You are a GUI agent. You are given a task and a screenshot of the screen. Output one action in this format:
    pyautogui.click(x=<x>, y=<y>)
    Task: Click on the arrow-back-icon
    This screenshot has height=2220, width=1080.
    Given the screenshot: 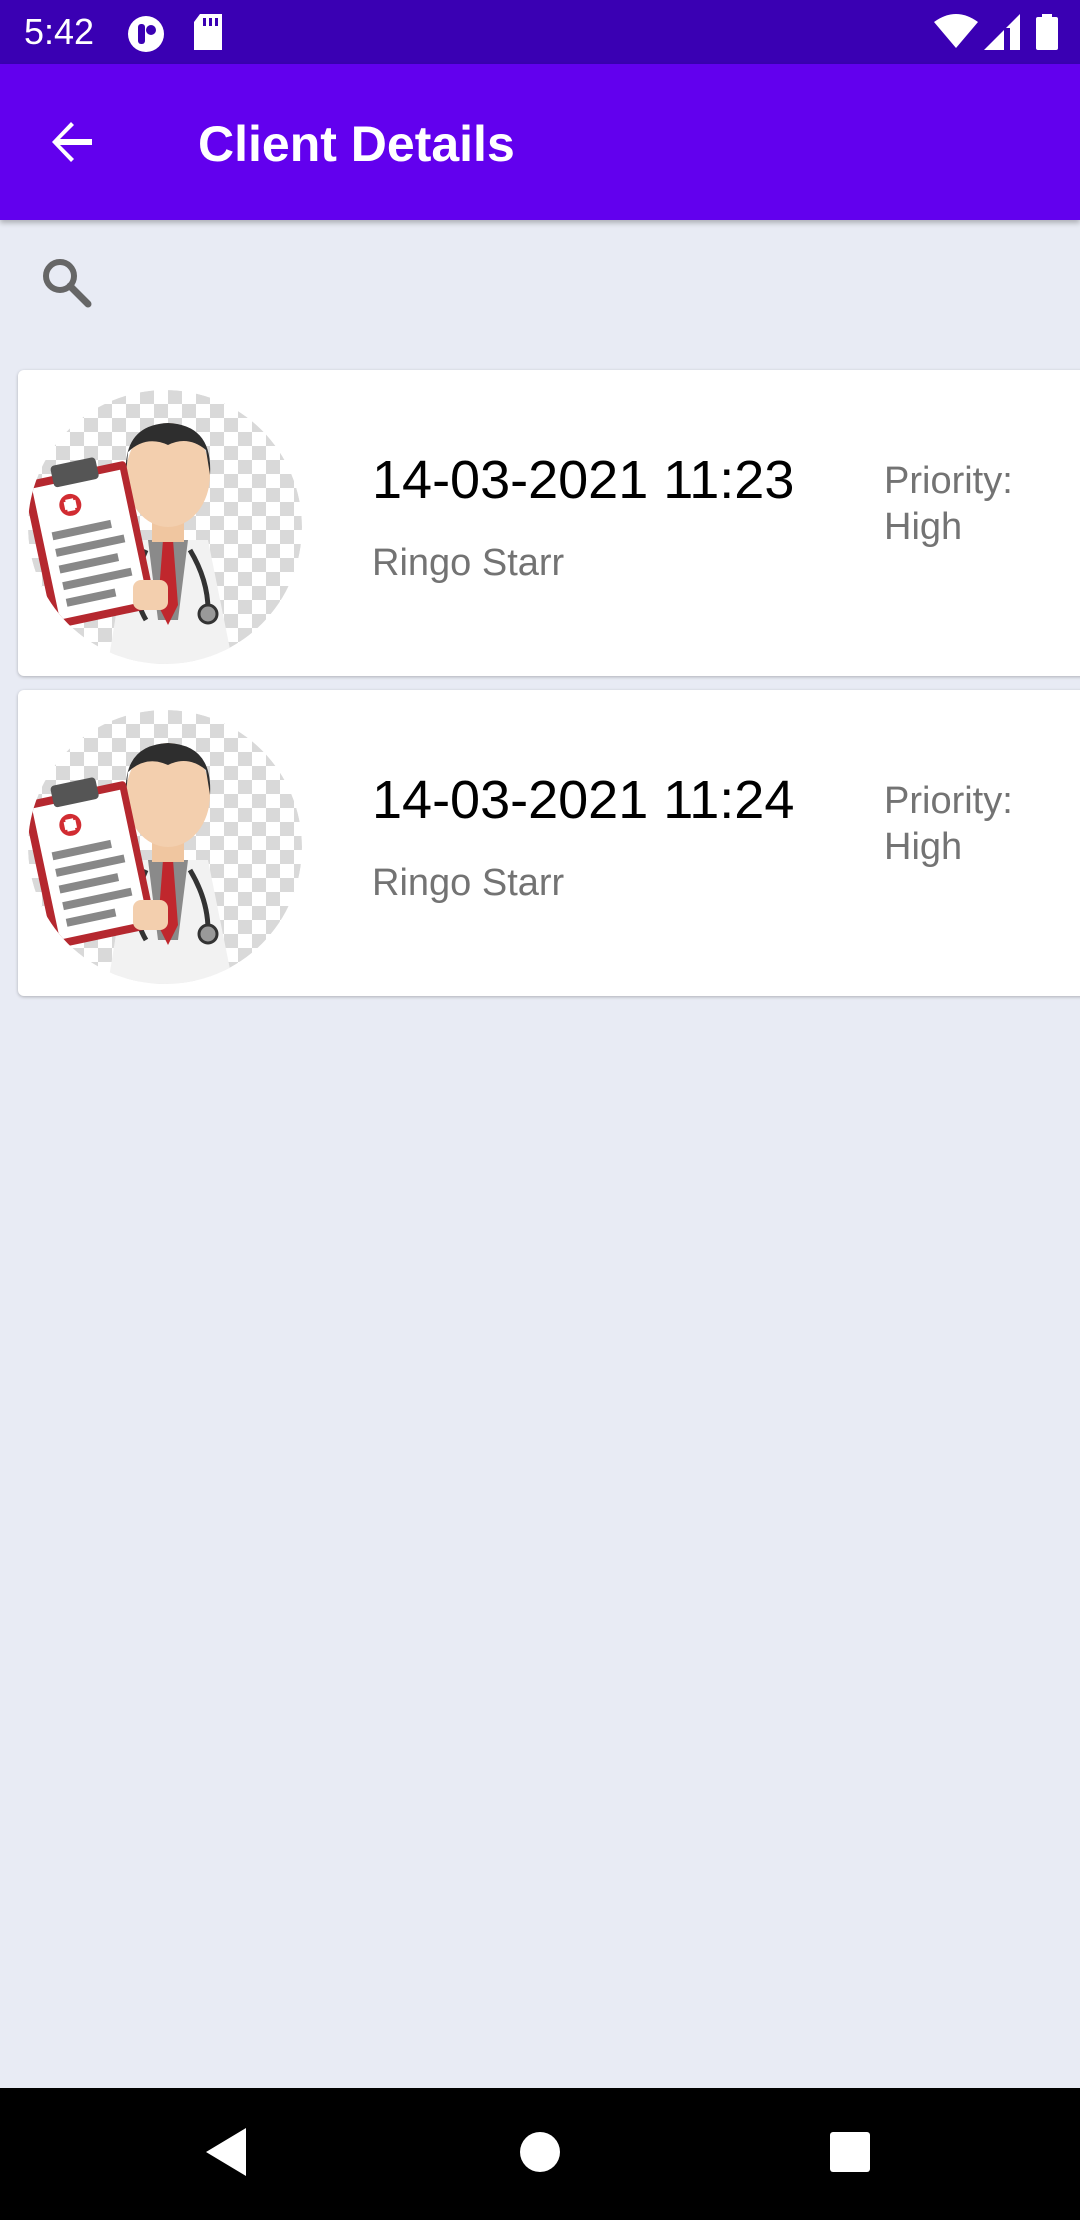 What is the action you would take?
    pyautogui.click(x=72, y=144)
    